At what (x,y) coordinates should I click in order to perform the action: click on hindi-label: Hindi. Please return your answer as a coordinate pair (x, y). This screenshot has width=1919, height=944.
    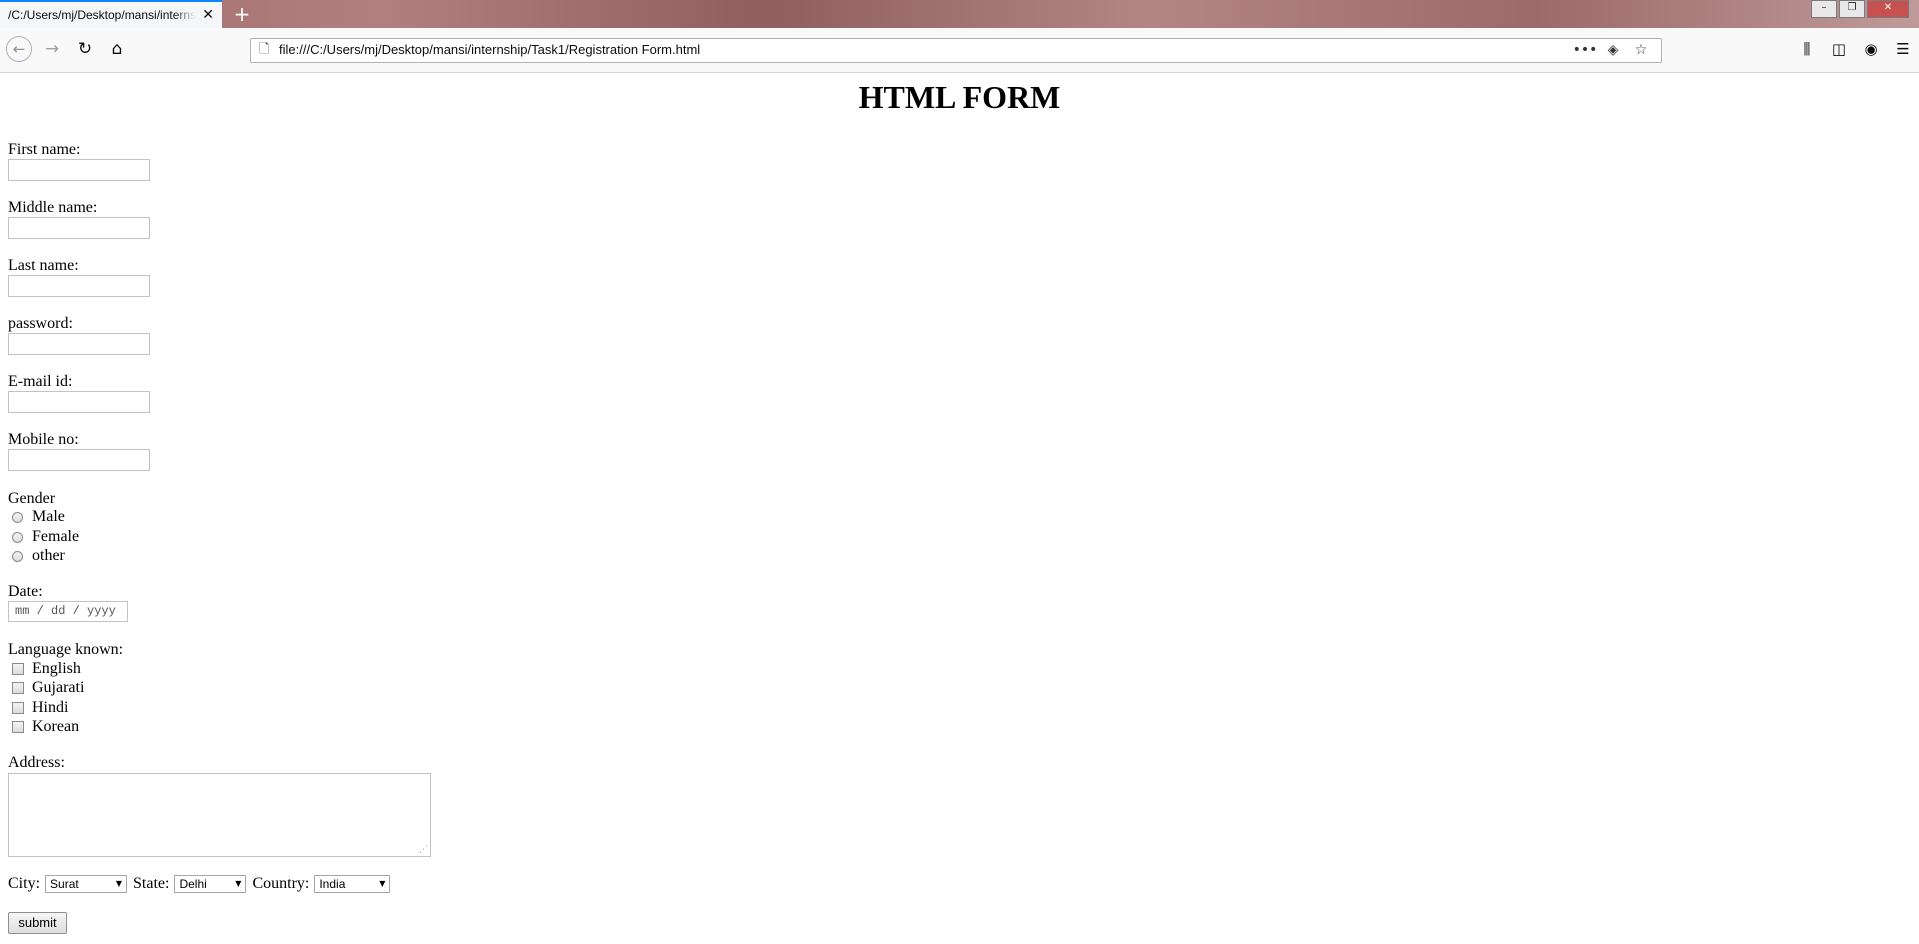
    Looking at the image, I should click on (50, 707).